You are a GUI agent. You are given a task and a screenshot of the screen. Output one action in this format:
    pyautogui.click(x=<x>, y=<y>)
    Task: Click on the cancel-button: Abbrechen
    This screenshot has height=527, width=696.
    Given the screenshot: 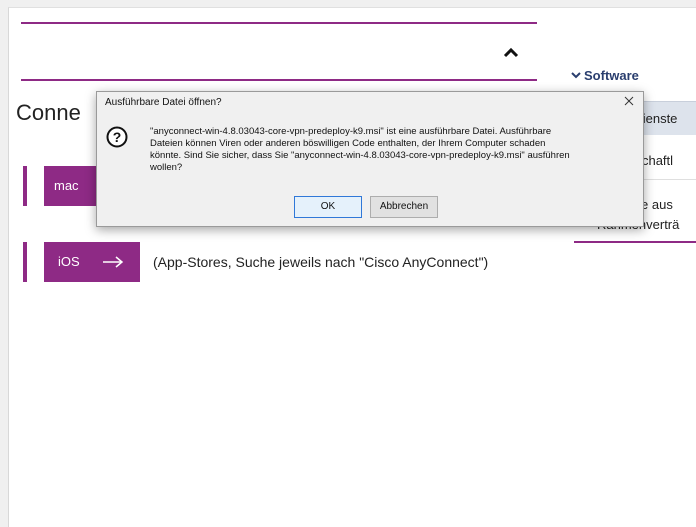 What is the action you would take?
    pyautogui.click(x=404, y=207)
    